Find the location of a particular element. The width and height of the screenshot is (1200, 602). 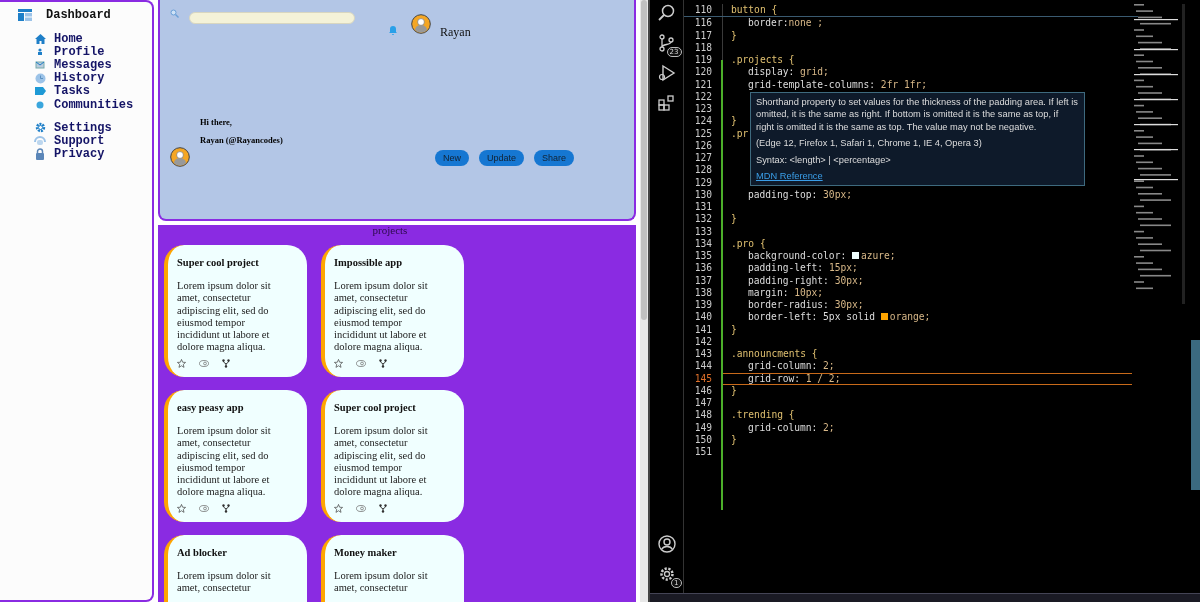

action-button: Update is located at coordinates (502, 158).